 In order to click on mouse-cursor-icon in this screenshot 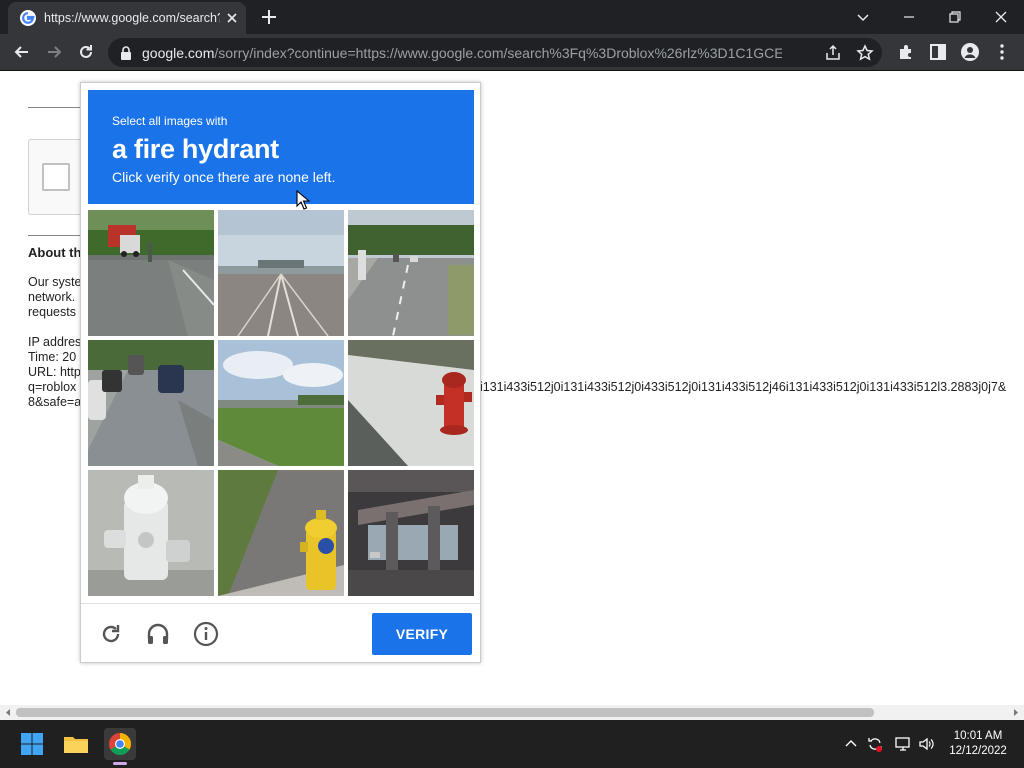, I will do `click(303, 200)`.